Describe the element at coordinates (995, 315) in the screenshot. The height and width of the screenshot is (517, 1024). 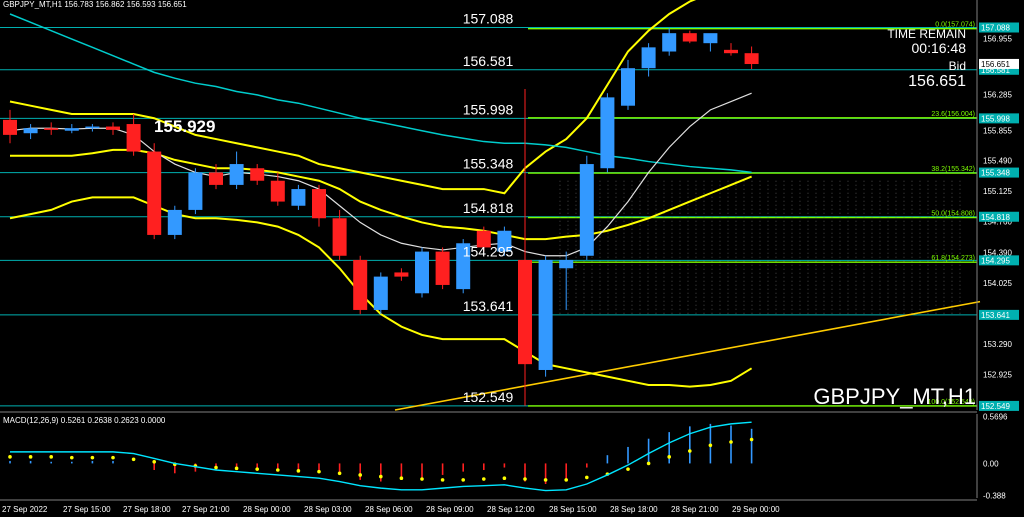
I see `price-box-label: 153.641` at that location.